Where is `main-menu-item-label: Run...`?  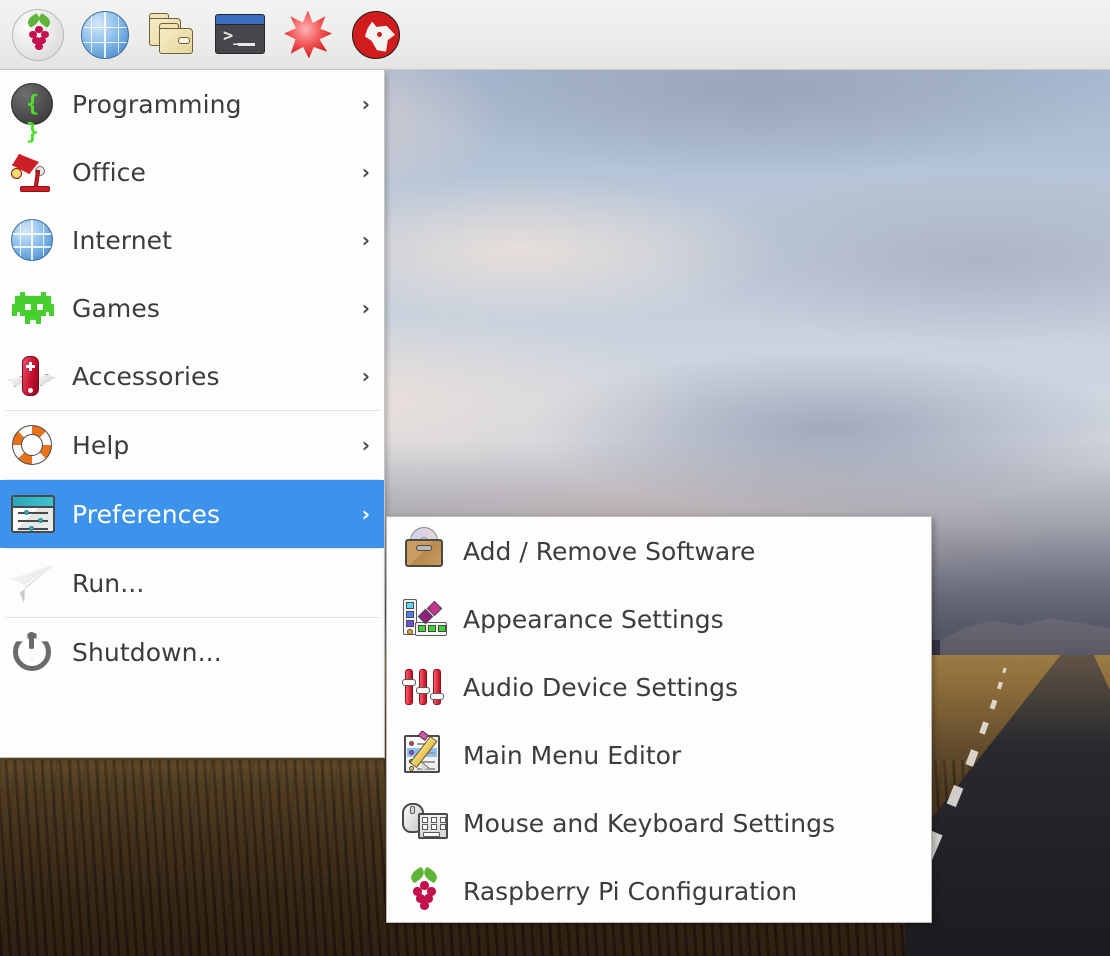 main-menu-item-label: Run... is located at coordinates (108, 583).